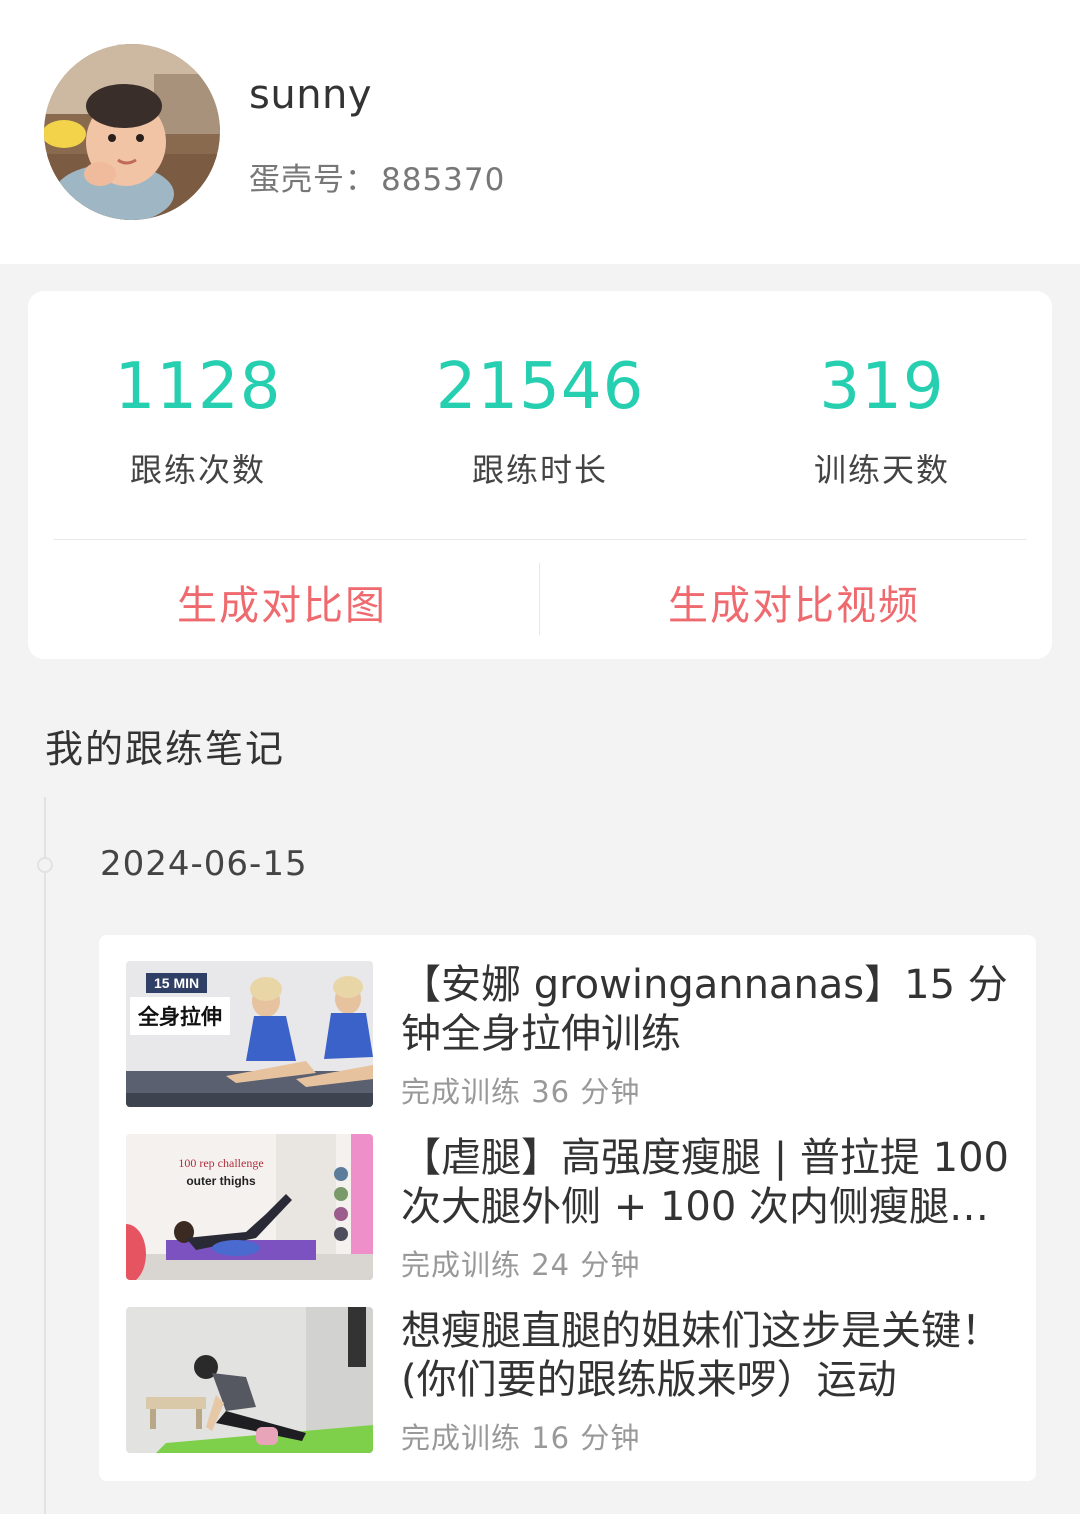 This screenshot has height=1514, width=1080. I want to click on stat-label: 跟练次数, so click(197, 470).